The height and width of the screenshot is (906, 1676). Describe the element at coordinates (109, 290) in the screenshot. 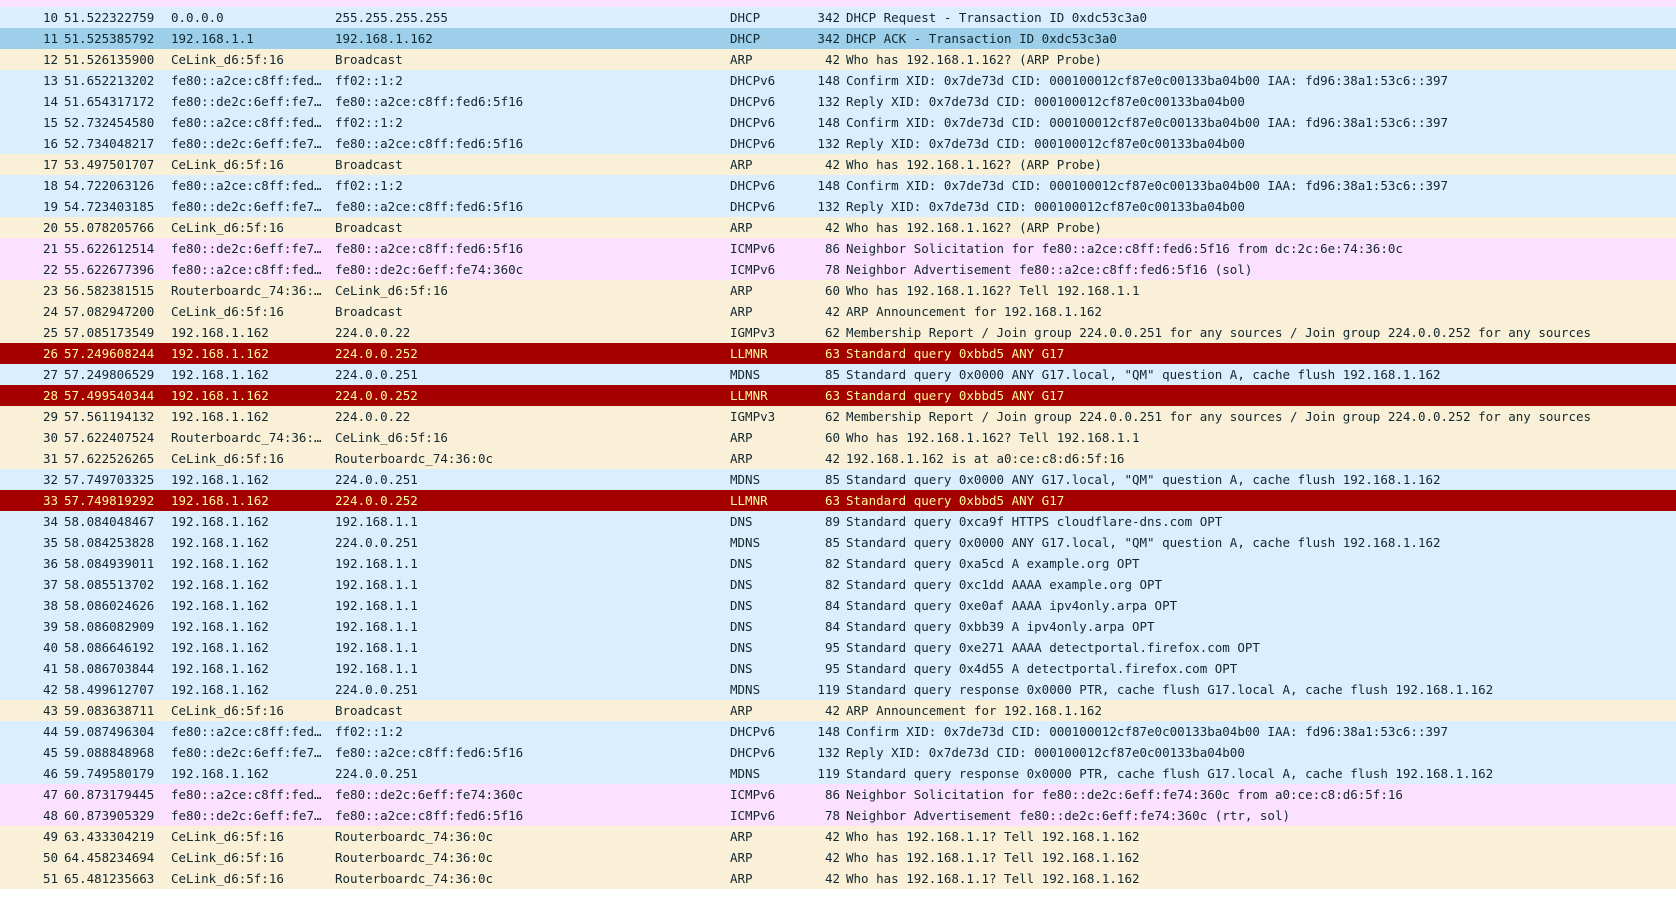

I see `packet-time: 56.582381515` at that location.